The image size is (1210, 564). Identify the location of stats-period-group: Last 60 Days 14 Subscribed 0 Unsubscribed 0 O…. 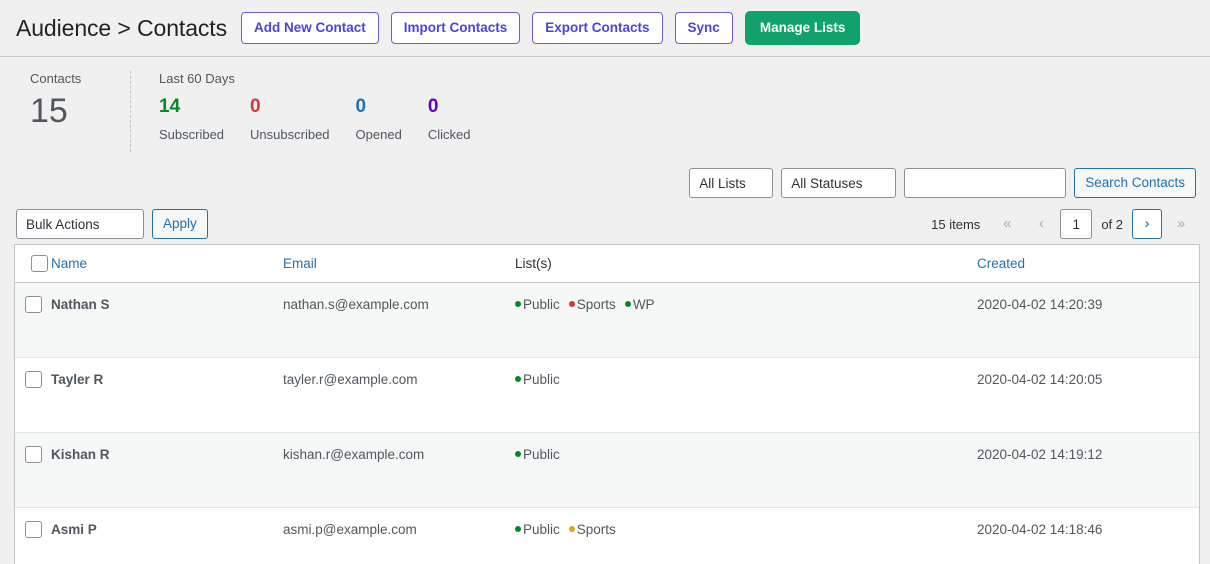
(327, 106).